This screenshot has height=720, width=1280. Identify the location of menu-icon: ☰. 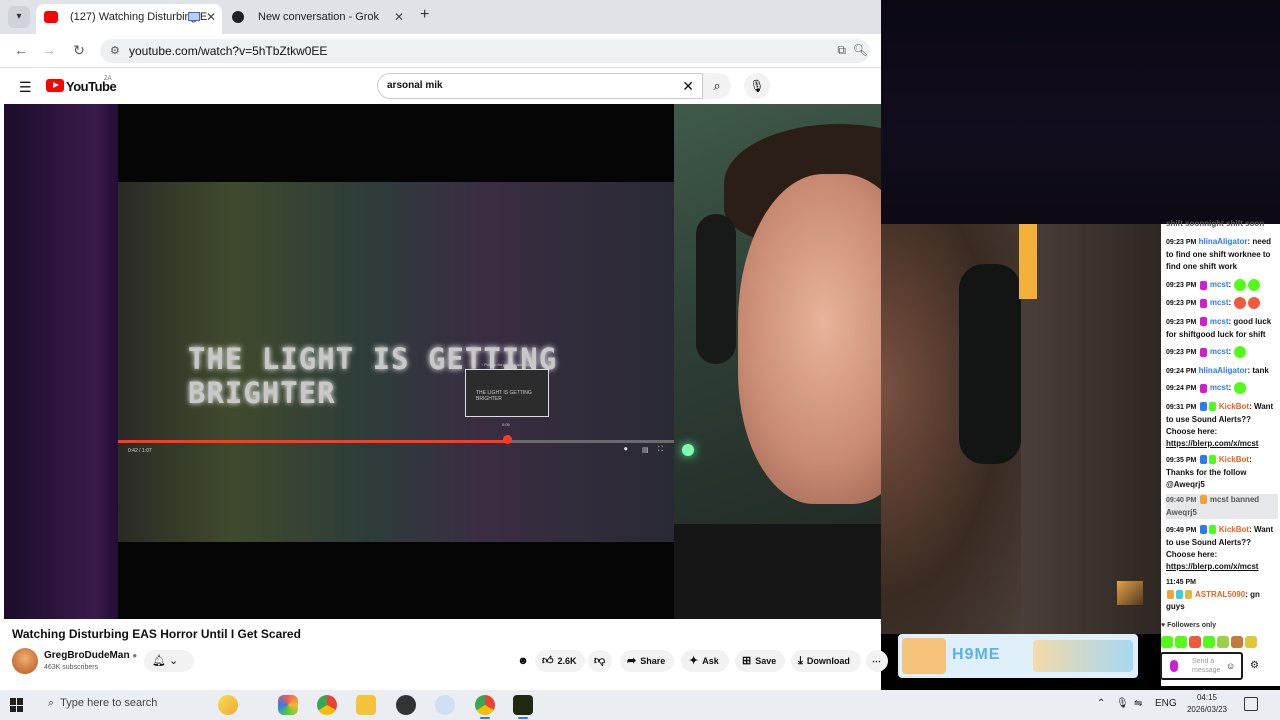
(25, 87).